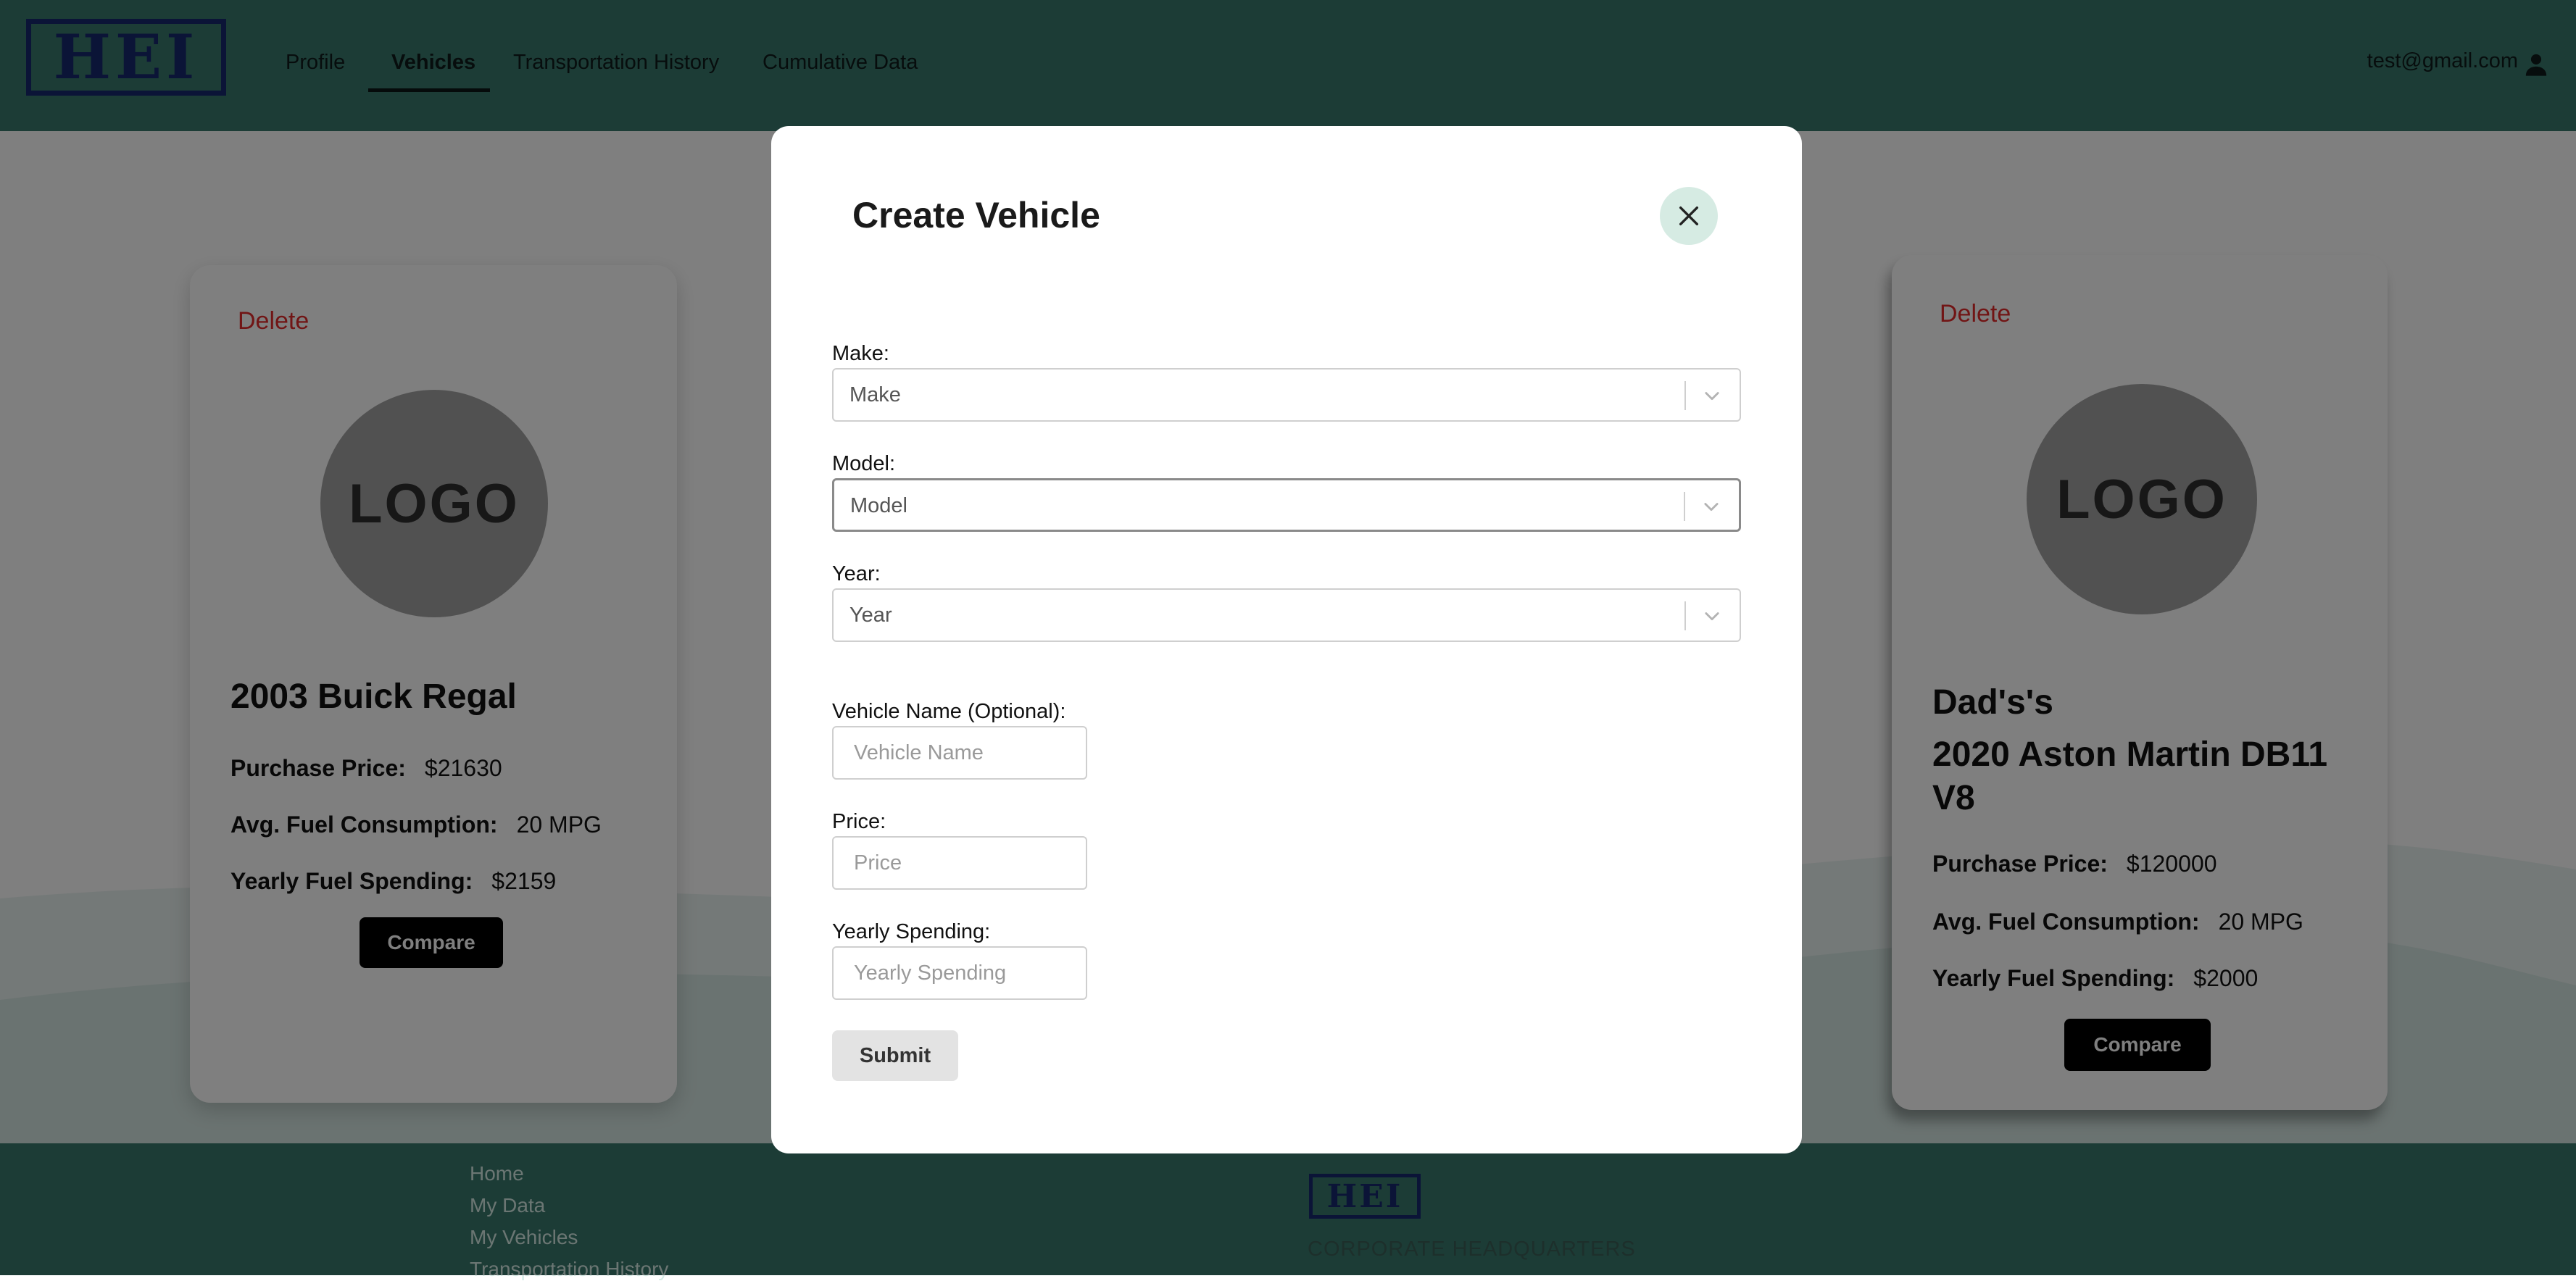 Image resolution: width=2576 pixels, height=1281 pixels. What do you see at coordinates (875, 394) in the screenshot?
I see `make-select-placeholder: Make` at bounding box center [875, 394].